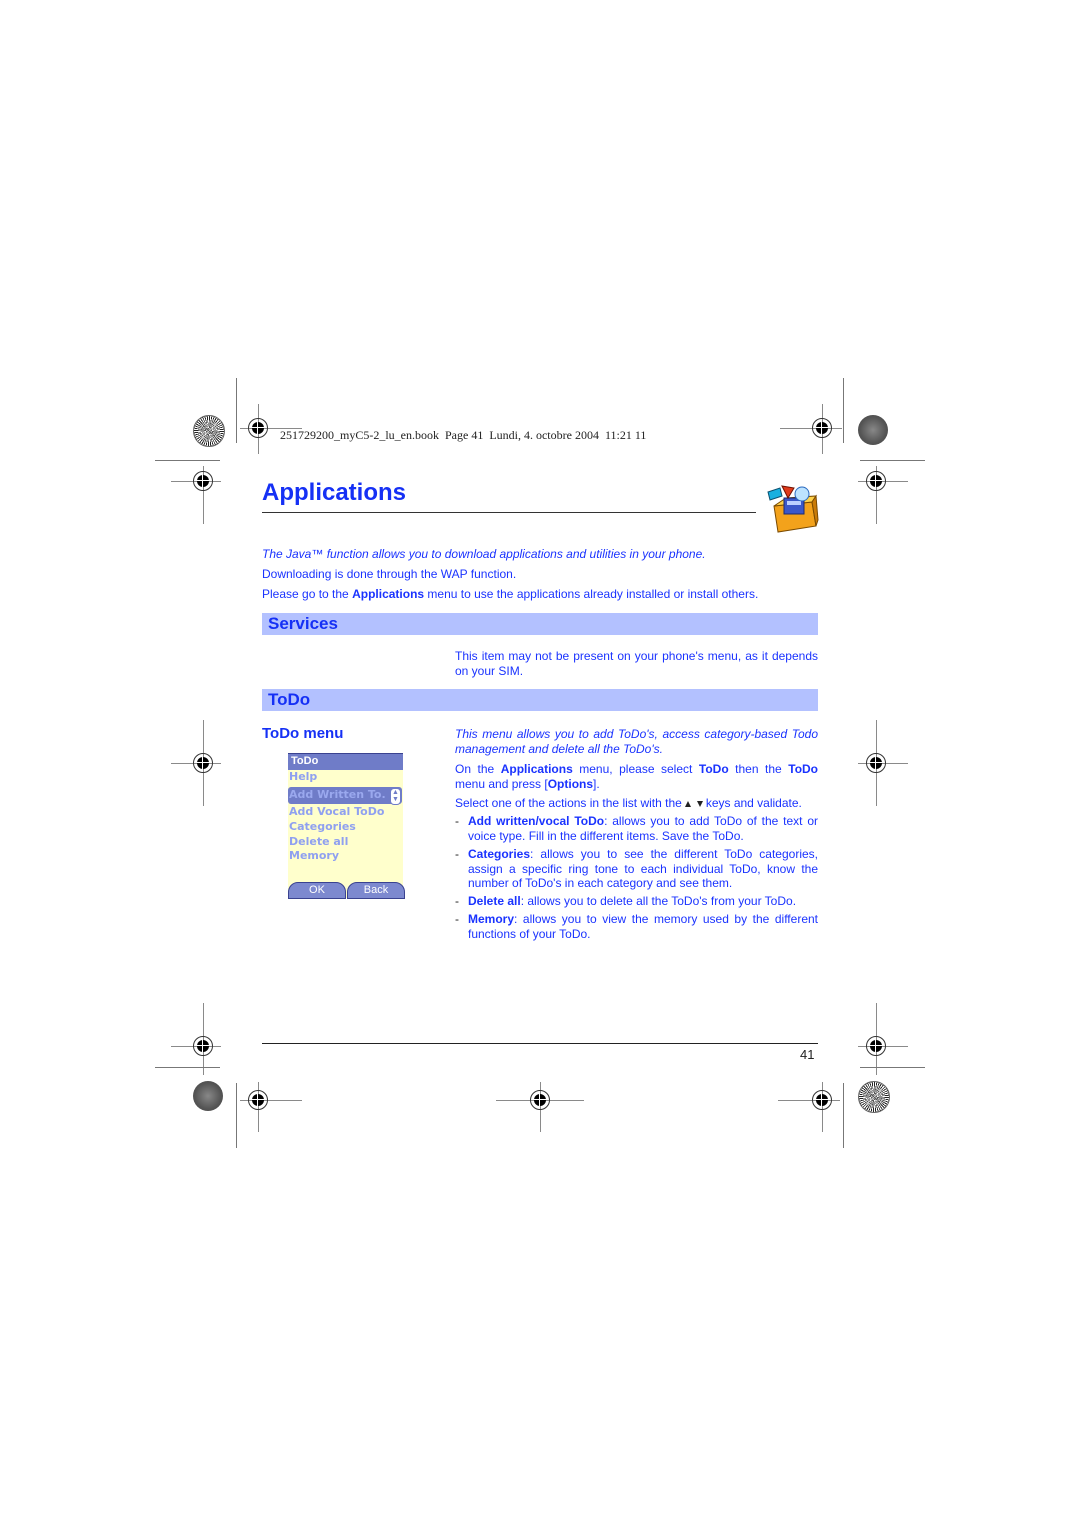 Image resolution: width=1080 pixels, height=1528 pixels. I want to click on text-span: keys and validate., so click(753, 803).